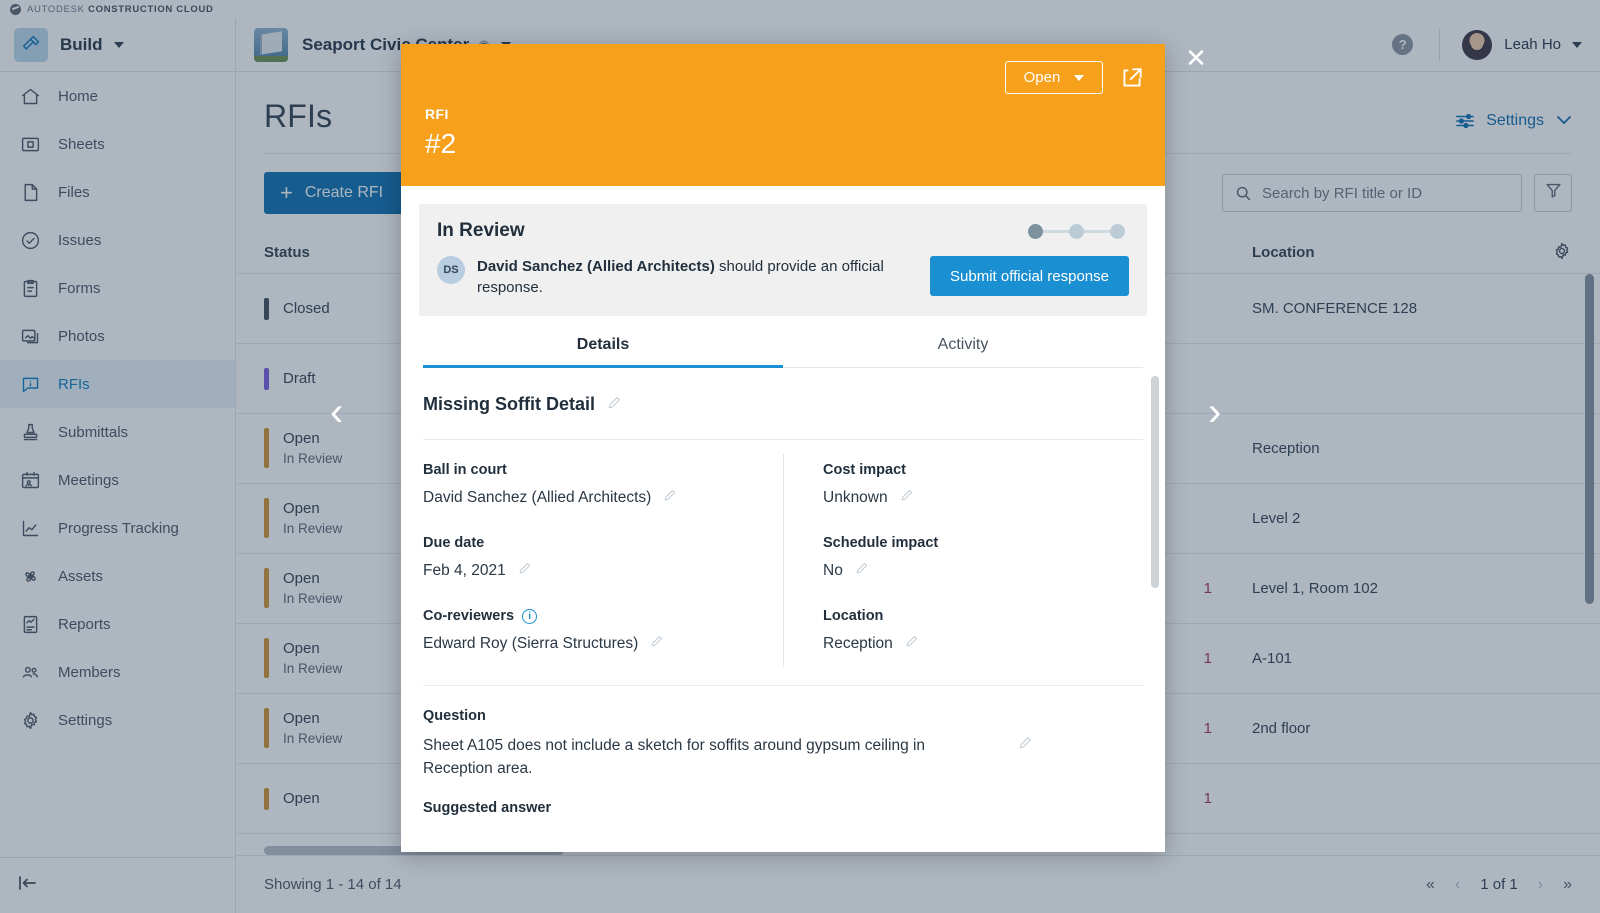  I want to click on view-settings-button: Settings, so click(1513, 121).